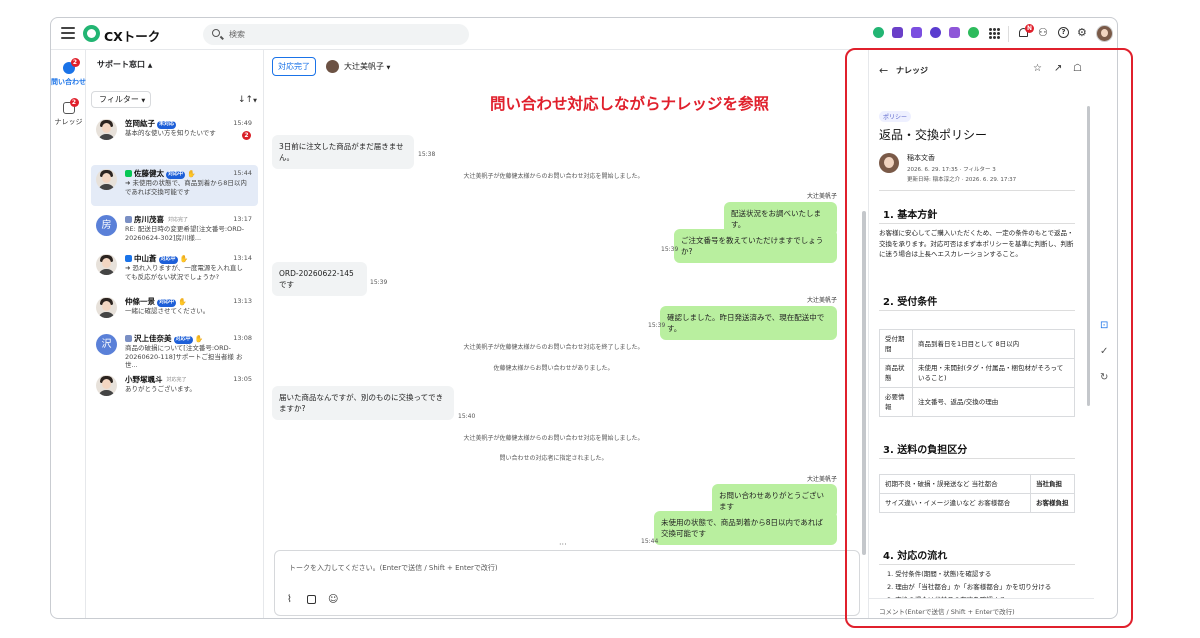 Image resolution: width=1200 pixels, height=638 pixels. What do you see at coordinates (745, 528) in the screenshot?
I see `outgoing-message: 未使用の状態で、商品到着から8日以内であれば交換可能です` at bounding box center [745, 528].